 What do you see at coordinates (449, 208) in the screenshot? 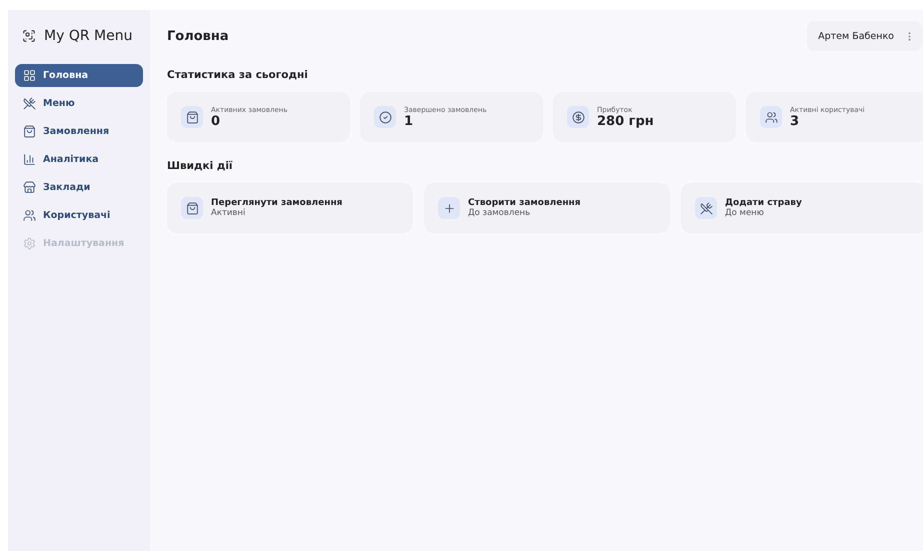
I see `plus-icon` at bounding box center [449, 208].